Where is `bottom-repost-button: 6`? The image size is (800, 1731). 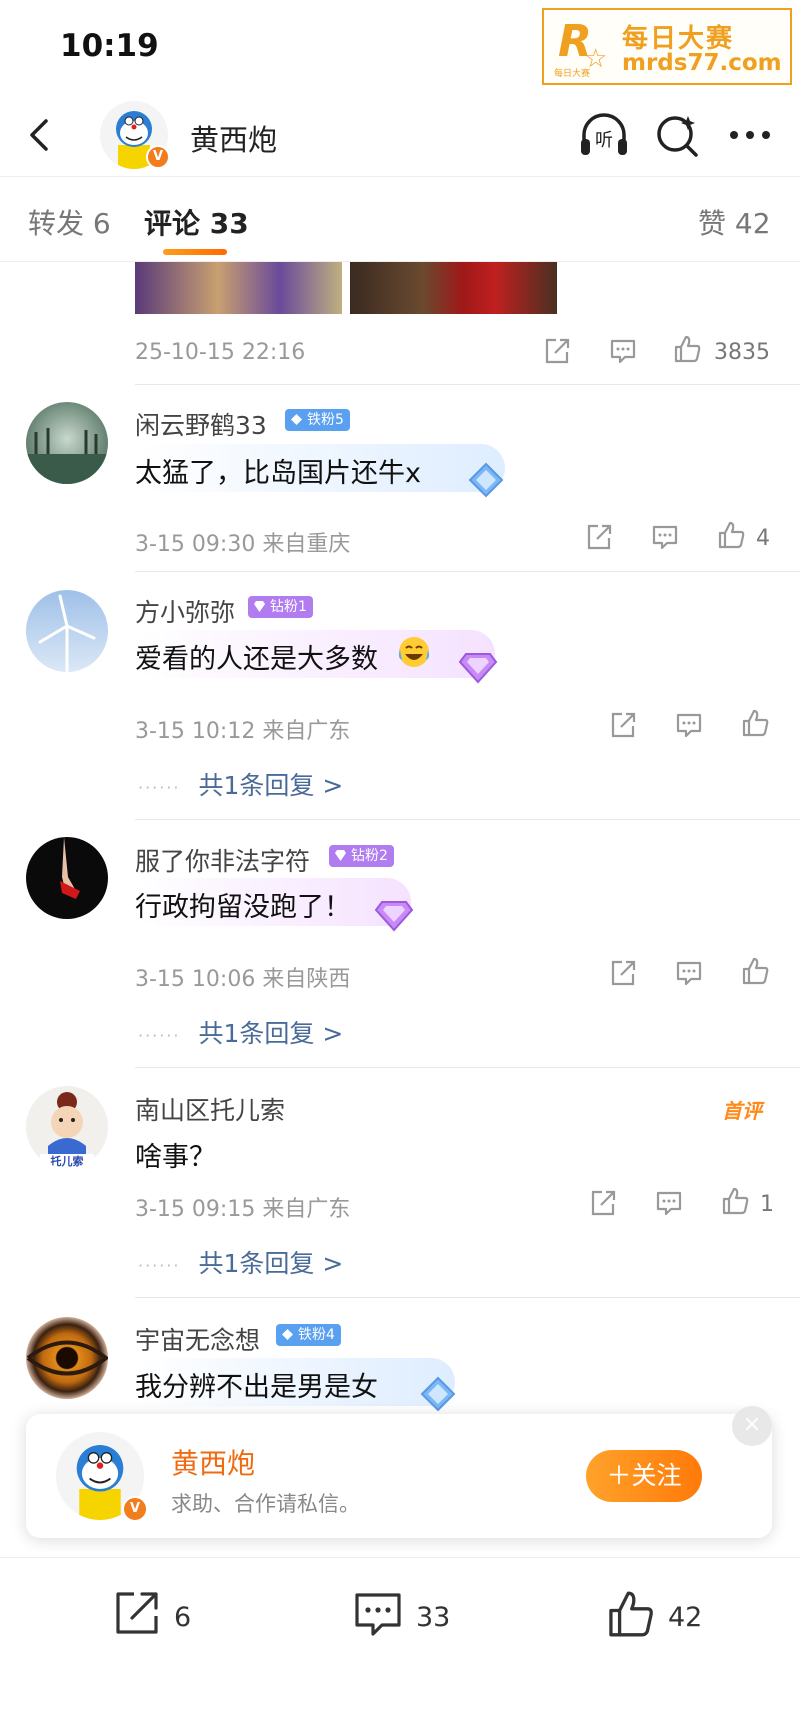
bottom-repost-button: 6 is located at coordinates (157, 1618).